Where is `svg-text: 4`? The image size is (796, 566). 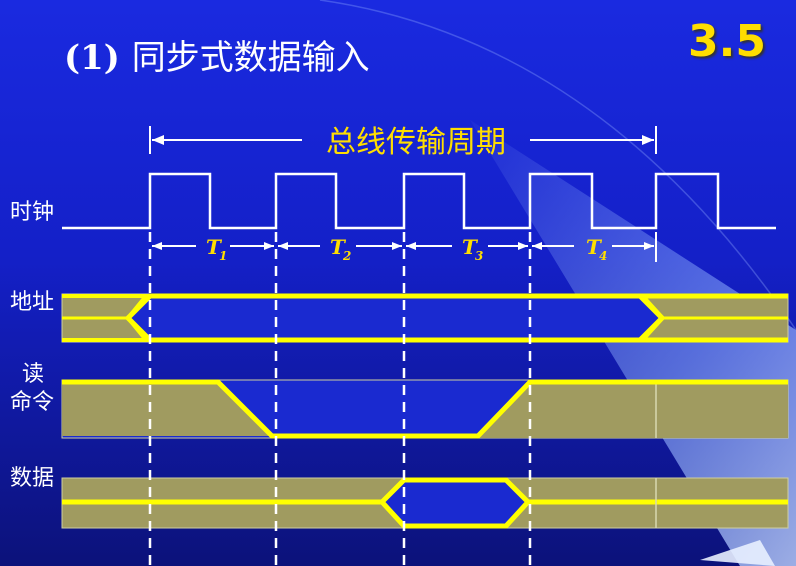 svg-text: 4 is located at coordinates (603, 256).